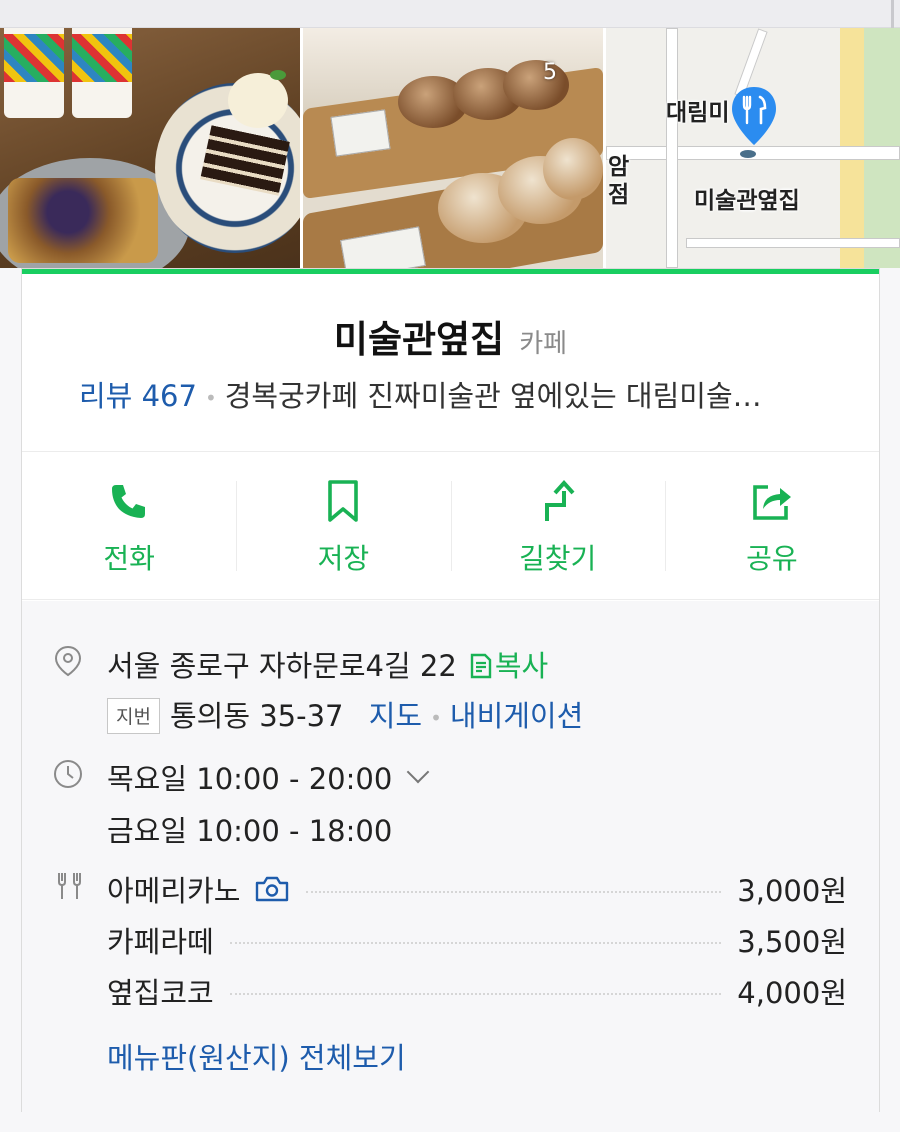 Image resolution: width=900 pixels, height=1132 pixels. What do you see at coordinates (481, 666) in the screenshot?
I see `copy-icon` at bounding box center [481, 666].